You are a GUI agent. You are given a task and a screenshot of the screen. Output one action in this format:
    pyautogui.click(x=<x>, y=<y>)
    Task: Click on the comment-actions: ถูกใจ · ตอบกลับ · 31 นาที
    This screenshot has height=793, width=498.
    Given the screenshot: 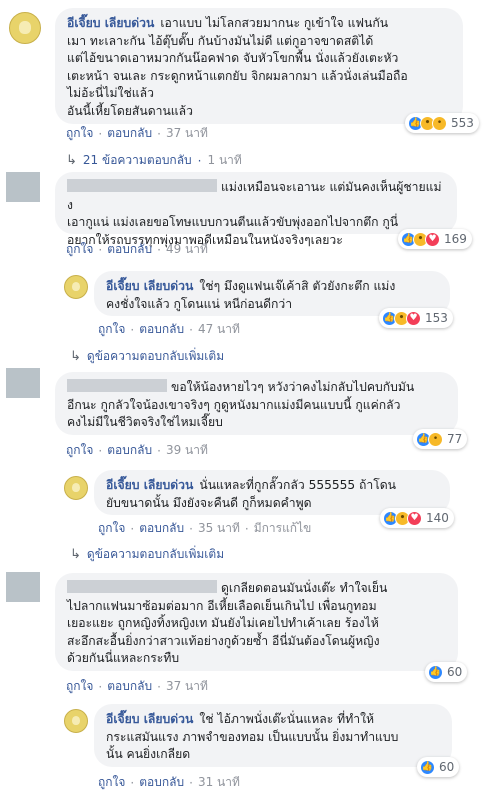 What is the action you would take?
    pyautogui.click(x=169, y=782)
    